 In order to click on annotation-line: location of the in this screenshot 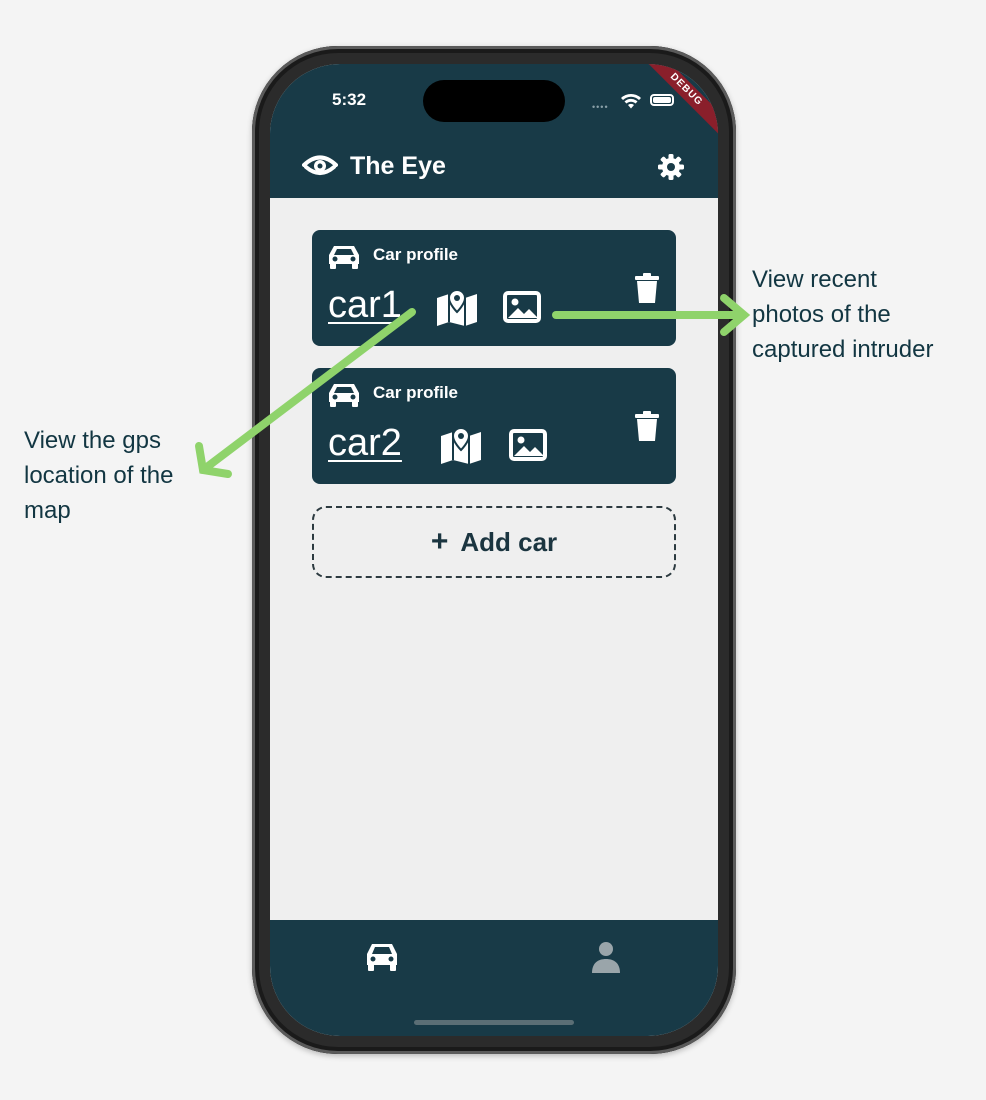, I will do `click(99, 475)`.